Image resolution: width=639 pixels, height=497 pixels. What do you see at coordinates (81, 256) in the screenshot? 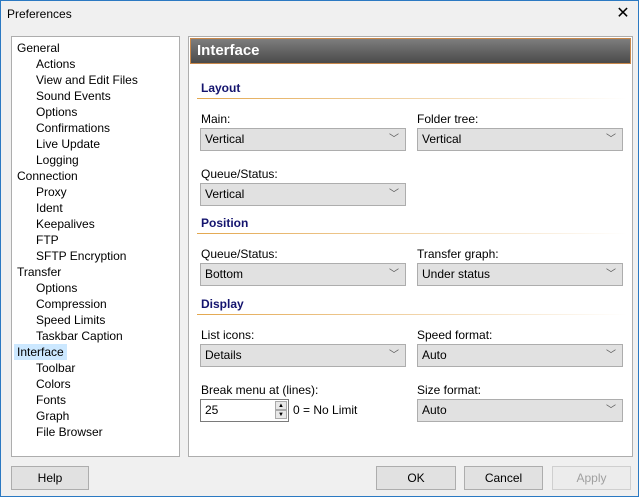
I see `tree-item: SFTP Encryption` at bounding box center [81, 256].